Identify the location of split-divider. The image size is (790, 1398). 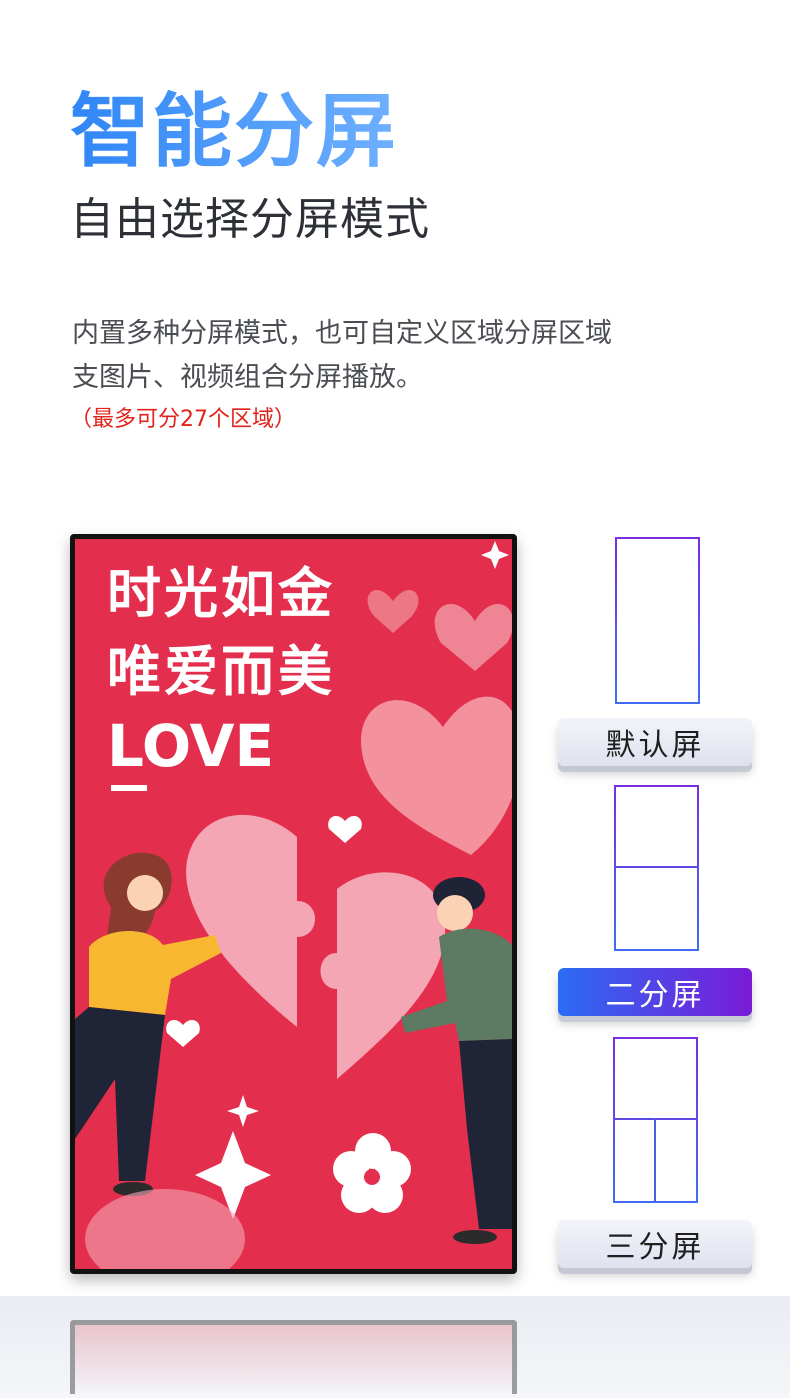
(656, 867).